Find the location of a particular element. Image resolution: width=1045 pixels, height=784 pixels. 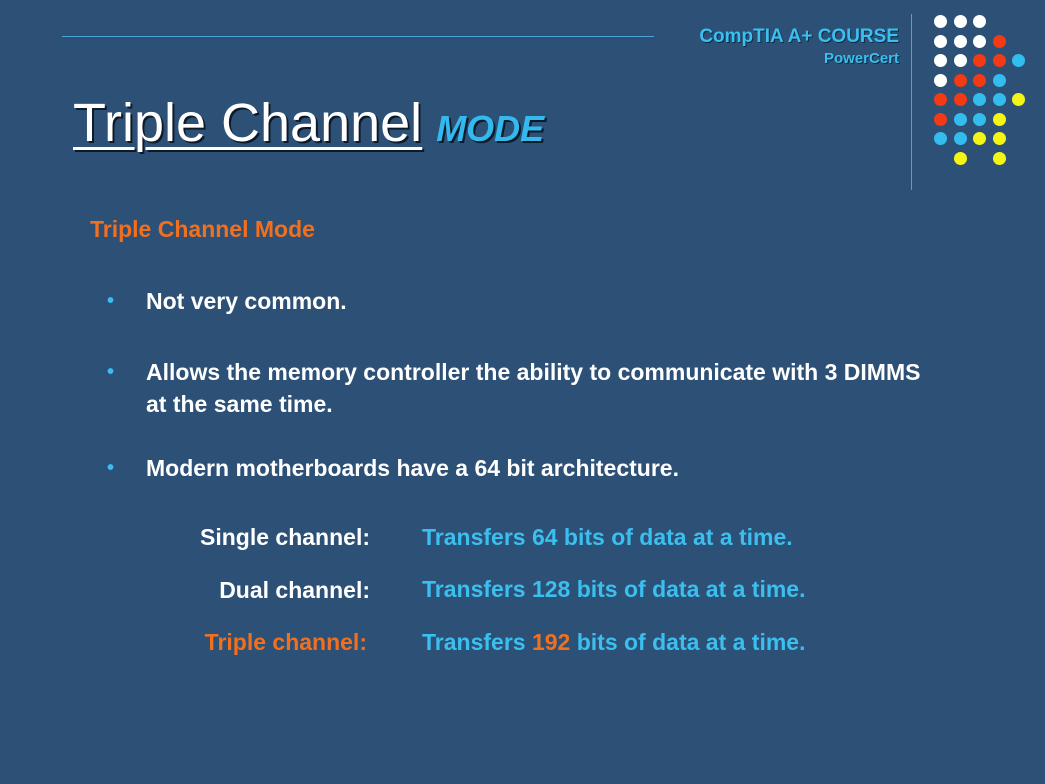

channel-label-dual: Dual channel: is located at coordinates (294, 590).